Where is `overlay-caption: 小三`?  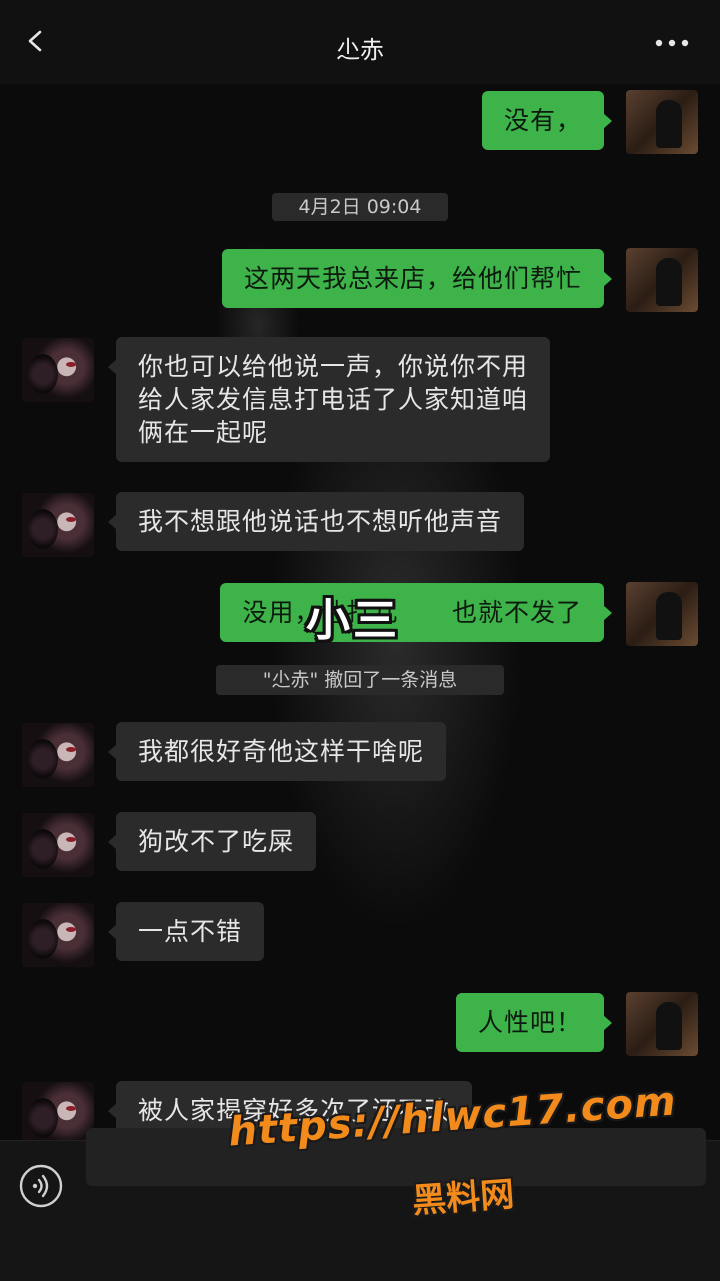 overlay-caption: 小三 is located at coordinates (353, 620).